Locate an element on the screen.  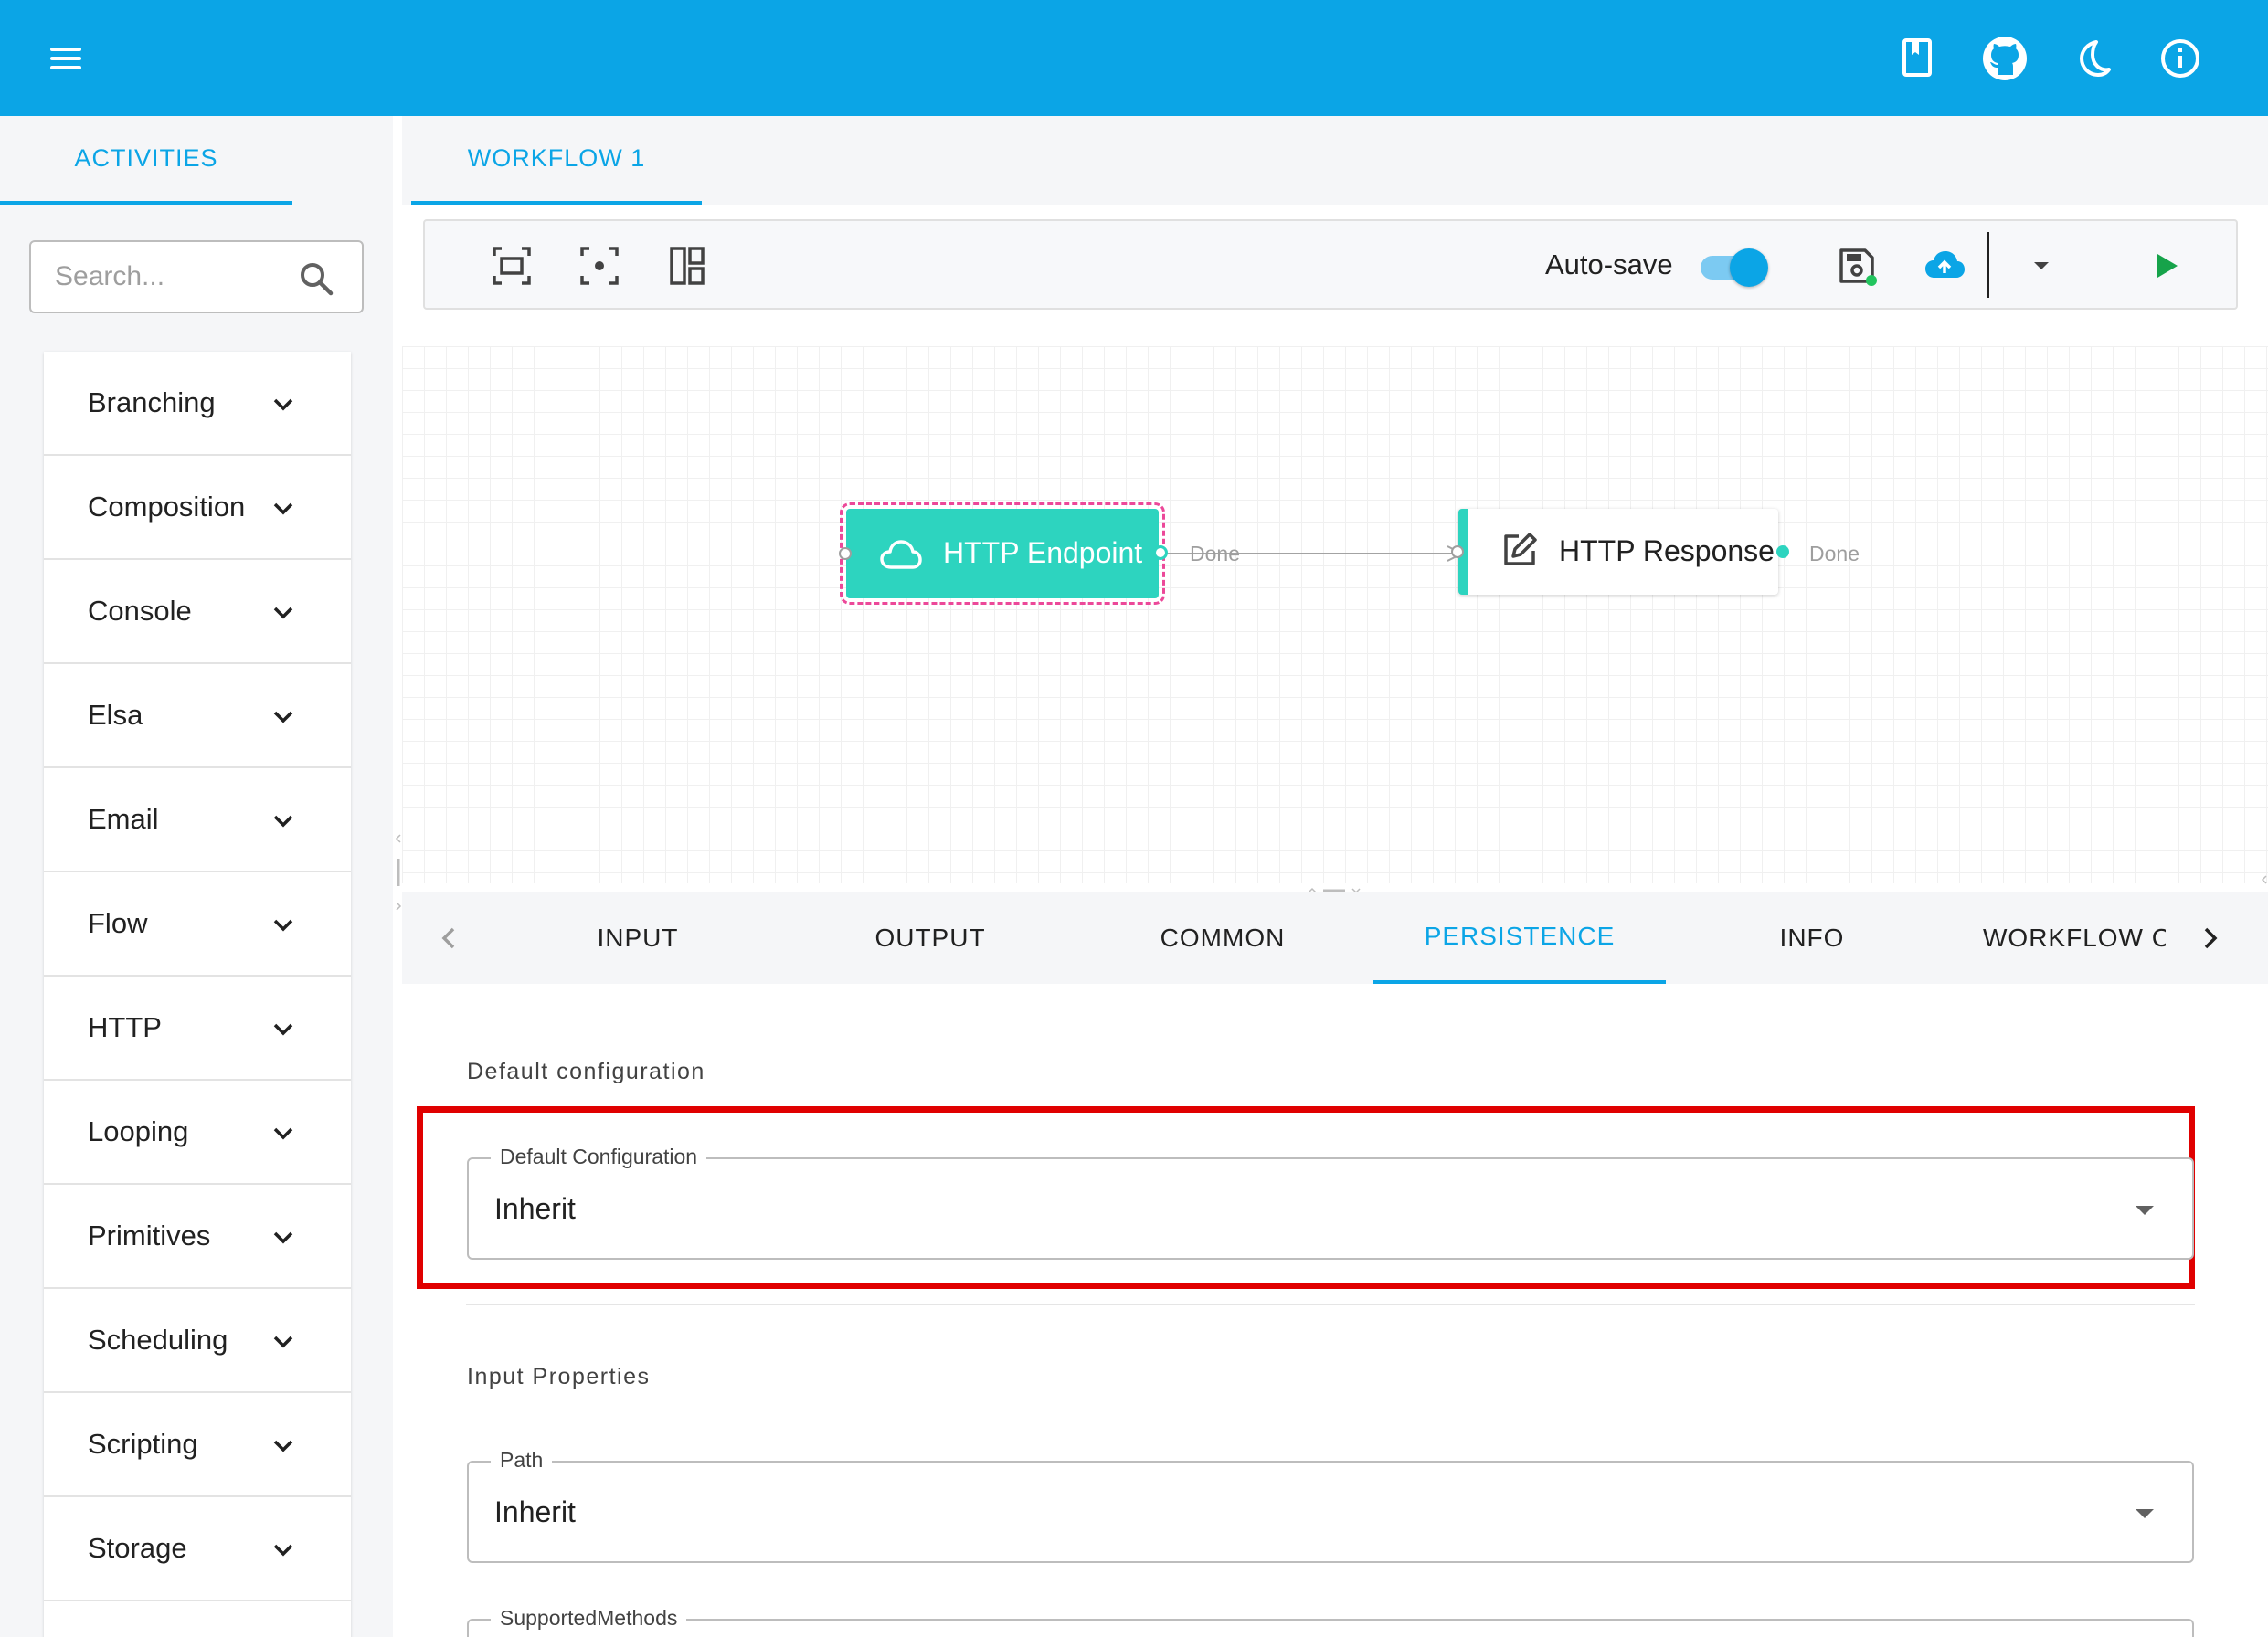
category-primitives: Primitives is located at coordinates (197, 1237).